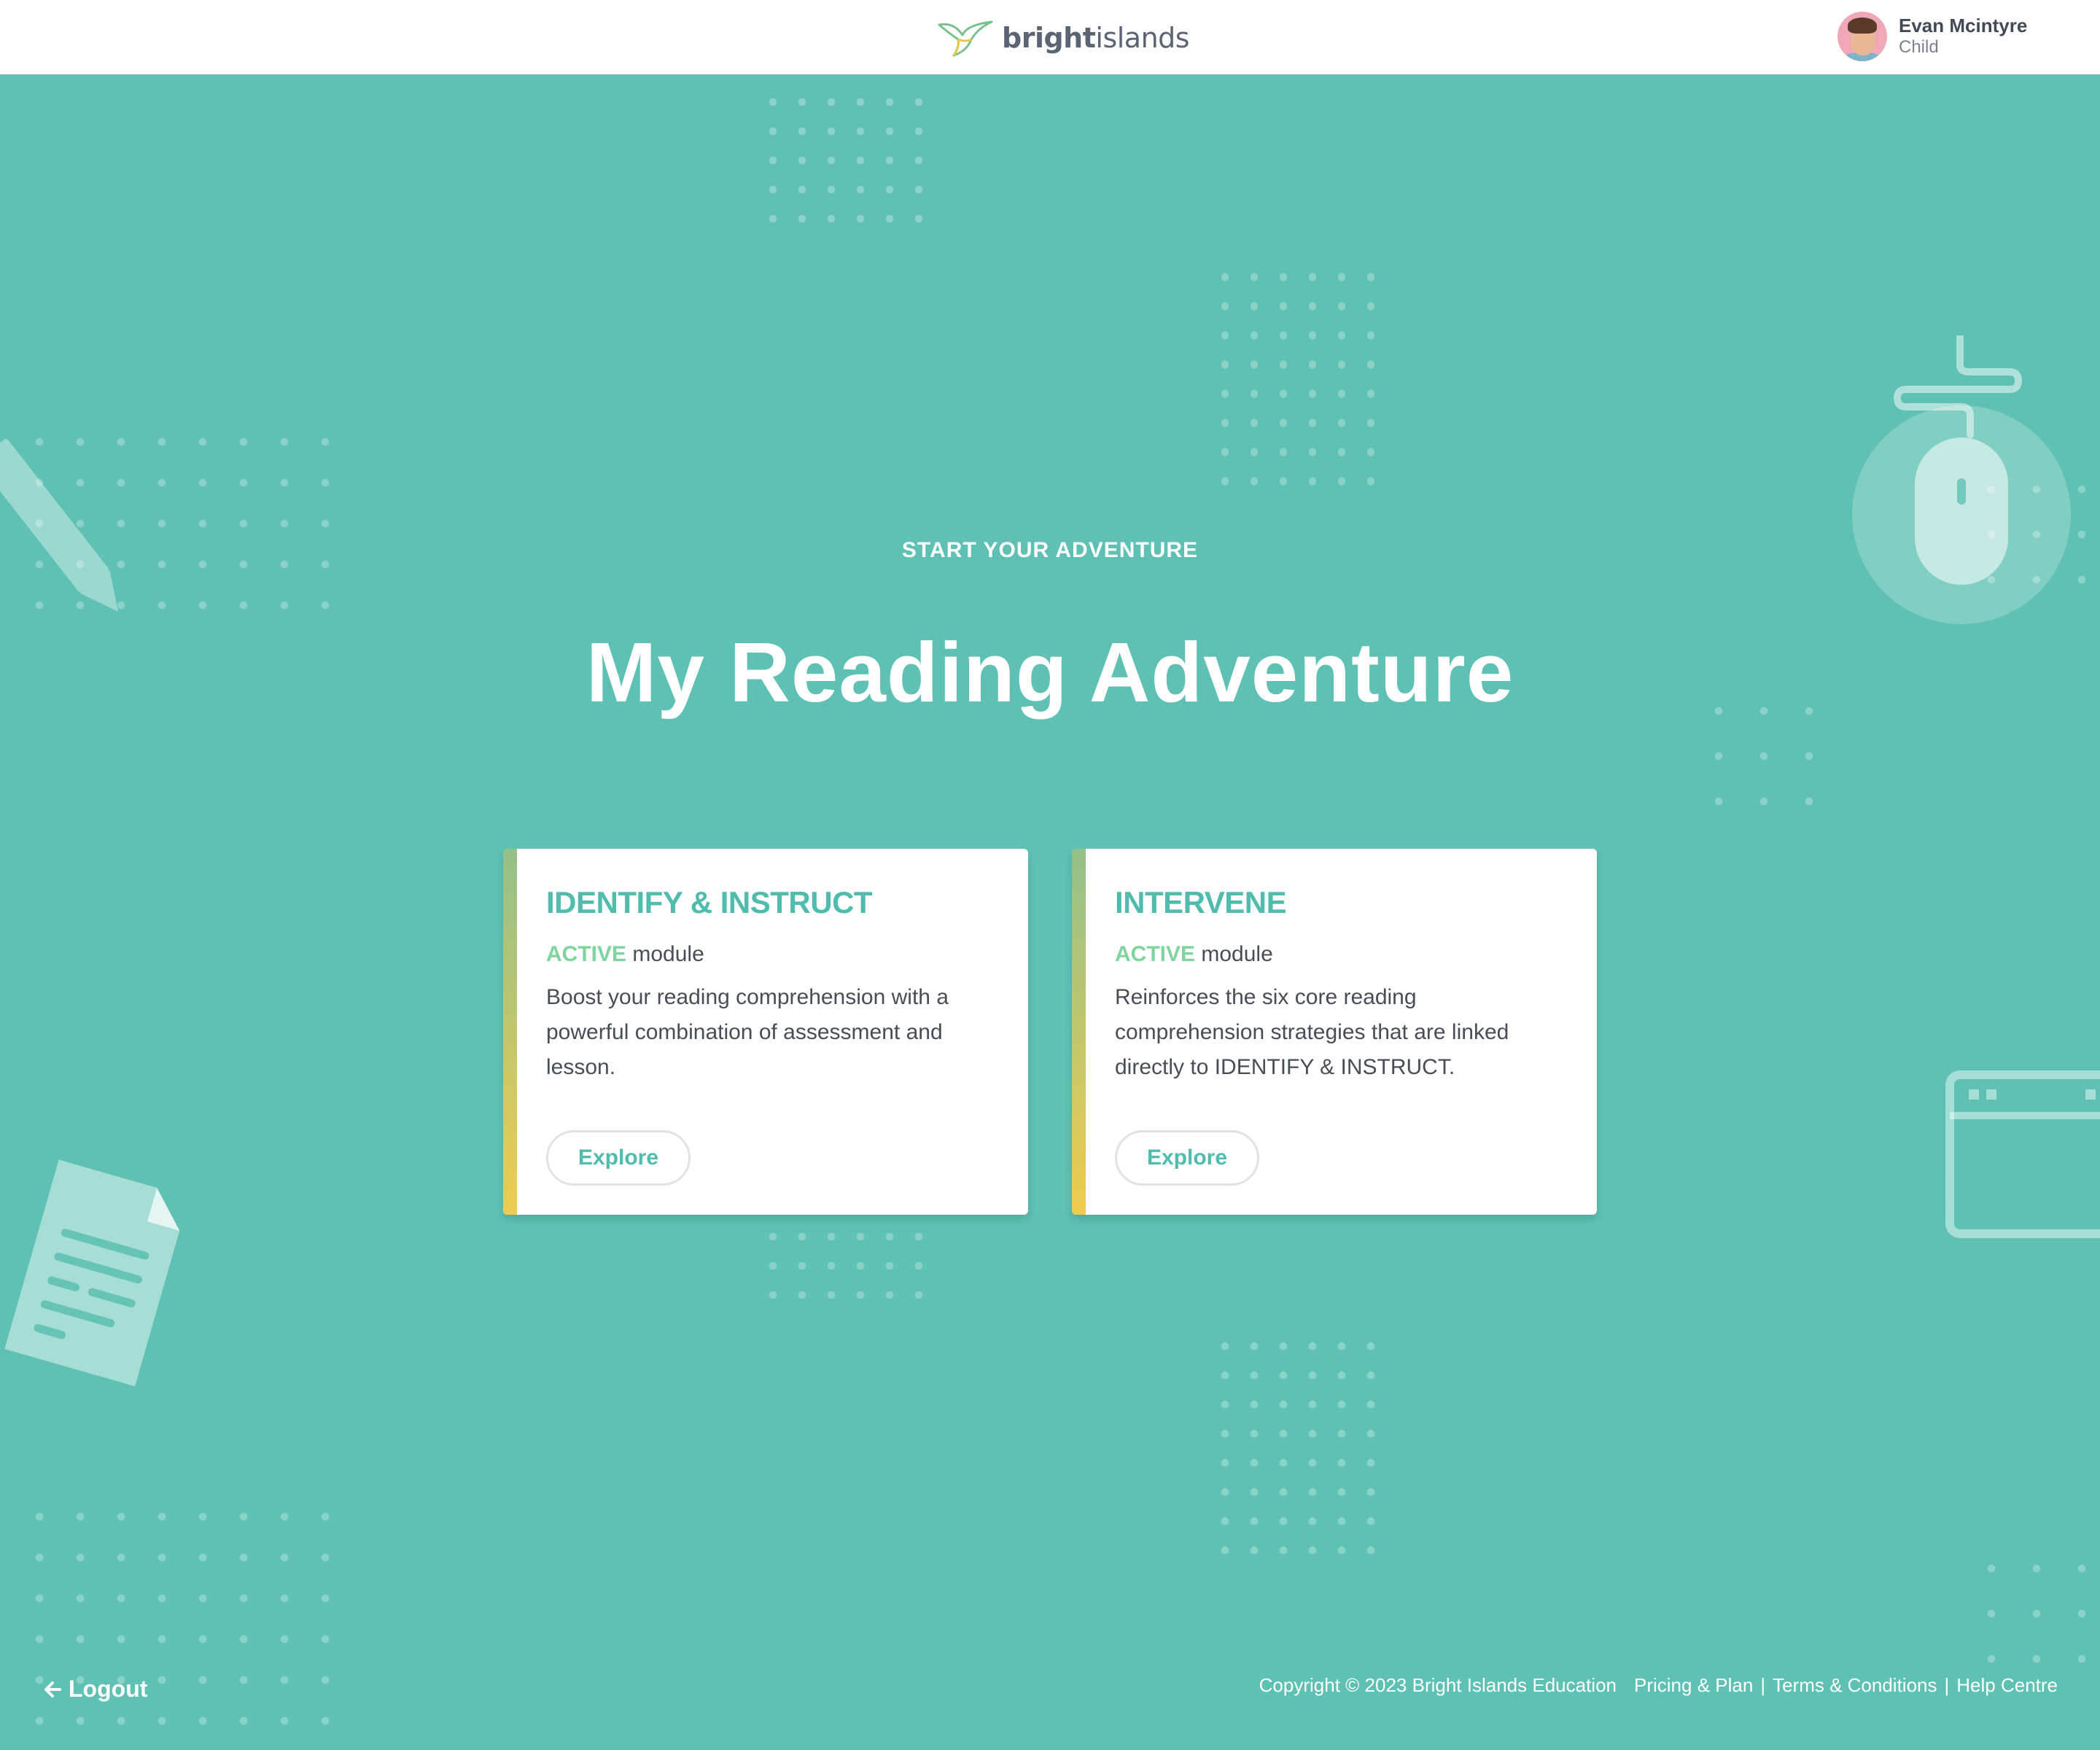 The height and width of the screenshot is (1750, 2100). I want to click on footer-link-help: Help Centre, so click(2007, 1685).